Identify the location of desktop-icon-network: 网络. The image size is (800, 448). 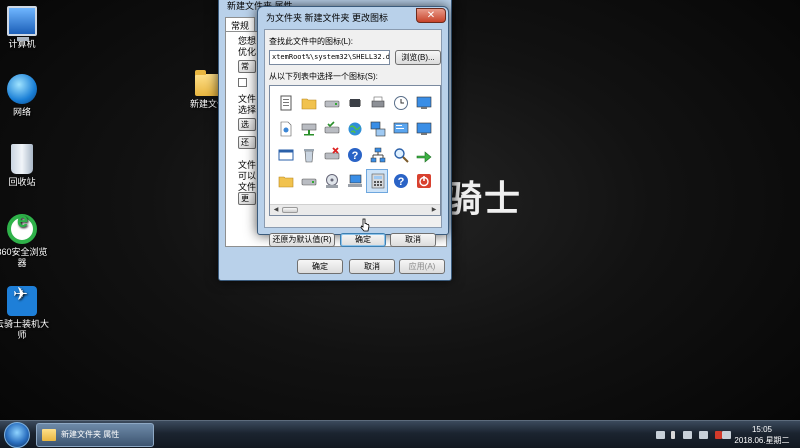
(25, 96).